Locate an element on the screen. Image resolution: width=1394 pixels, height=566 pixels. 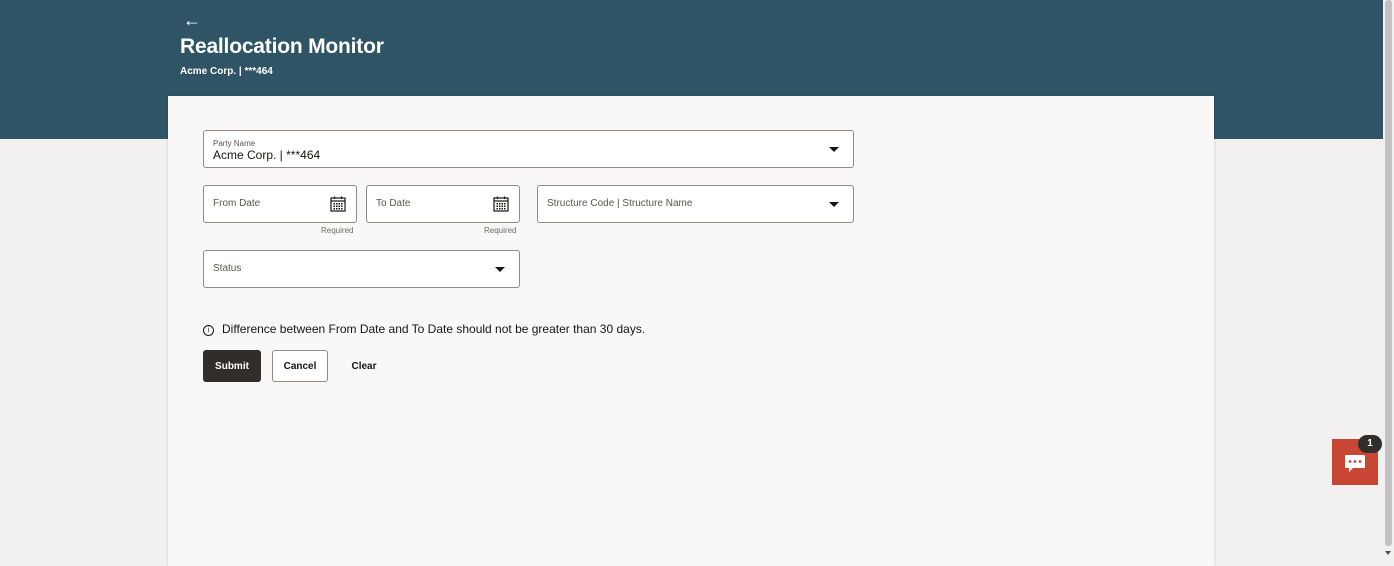
to-date-field: To Date is located at coordinates (443, 204).